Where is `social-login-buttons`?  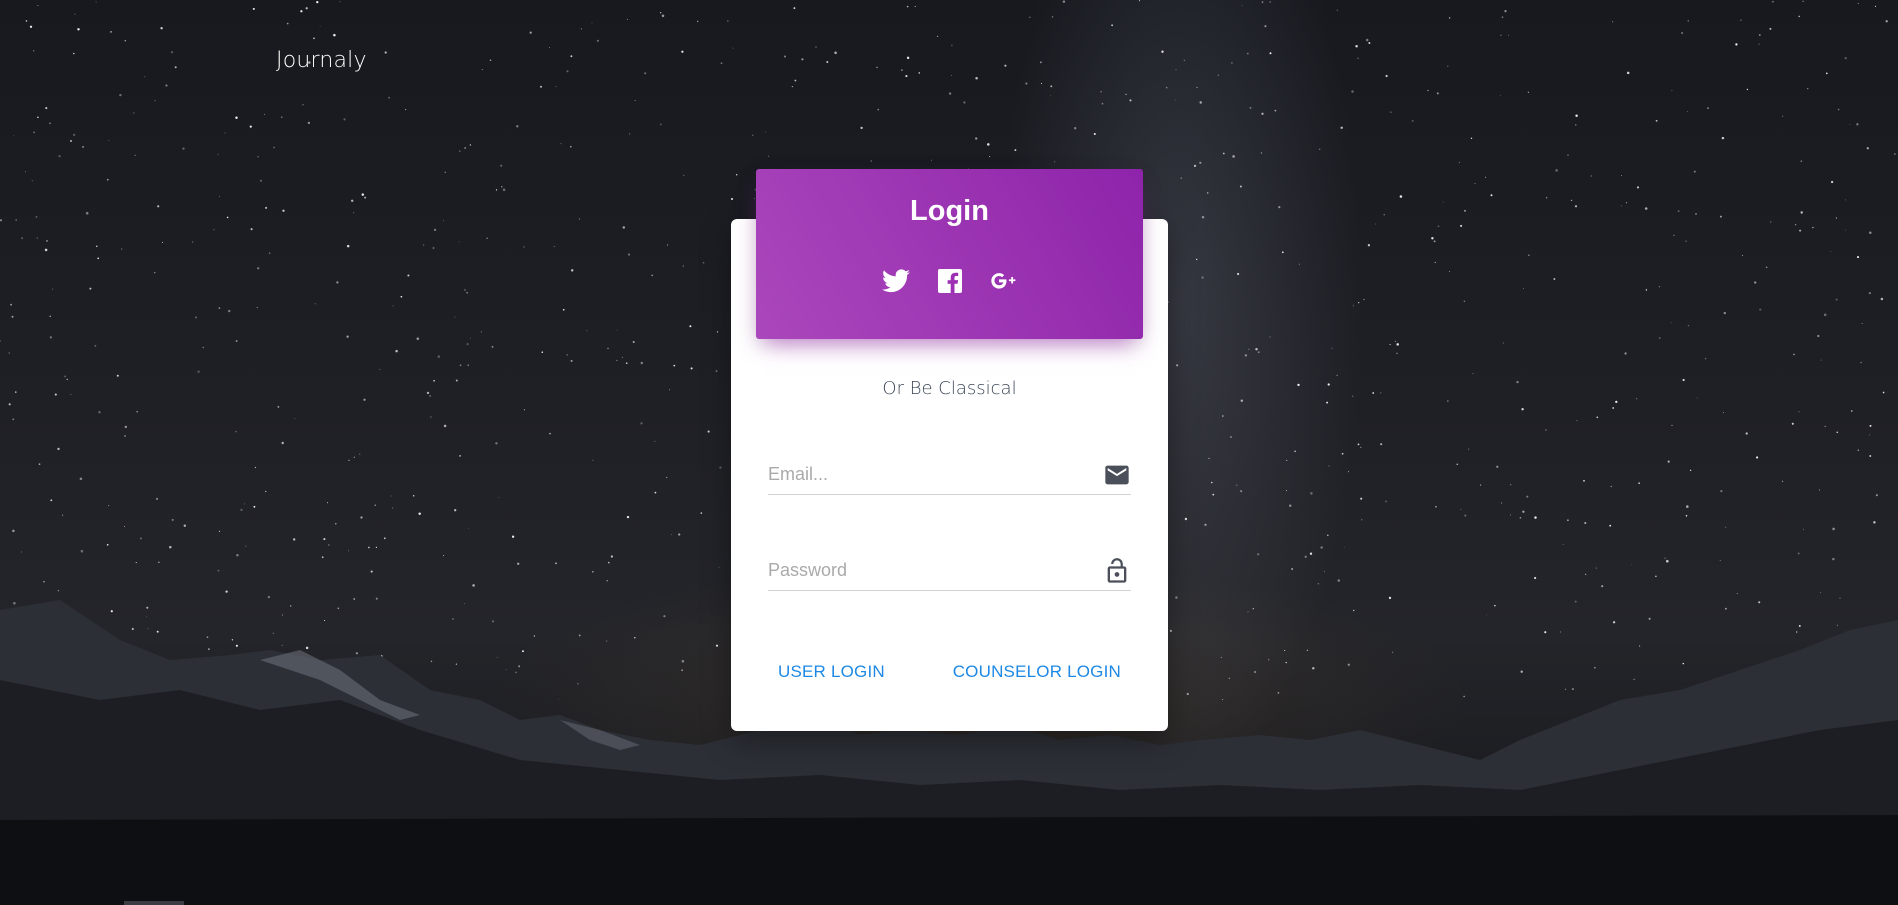 social-login-buttons is located at coordinates (949, 281).